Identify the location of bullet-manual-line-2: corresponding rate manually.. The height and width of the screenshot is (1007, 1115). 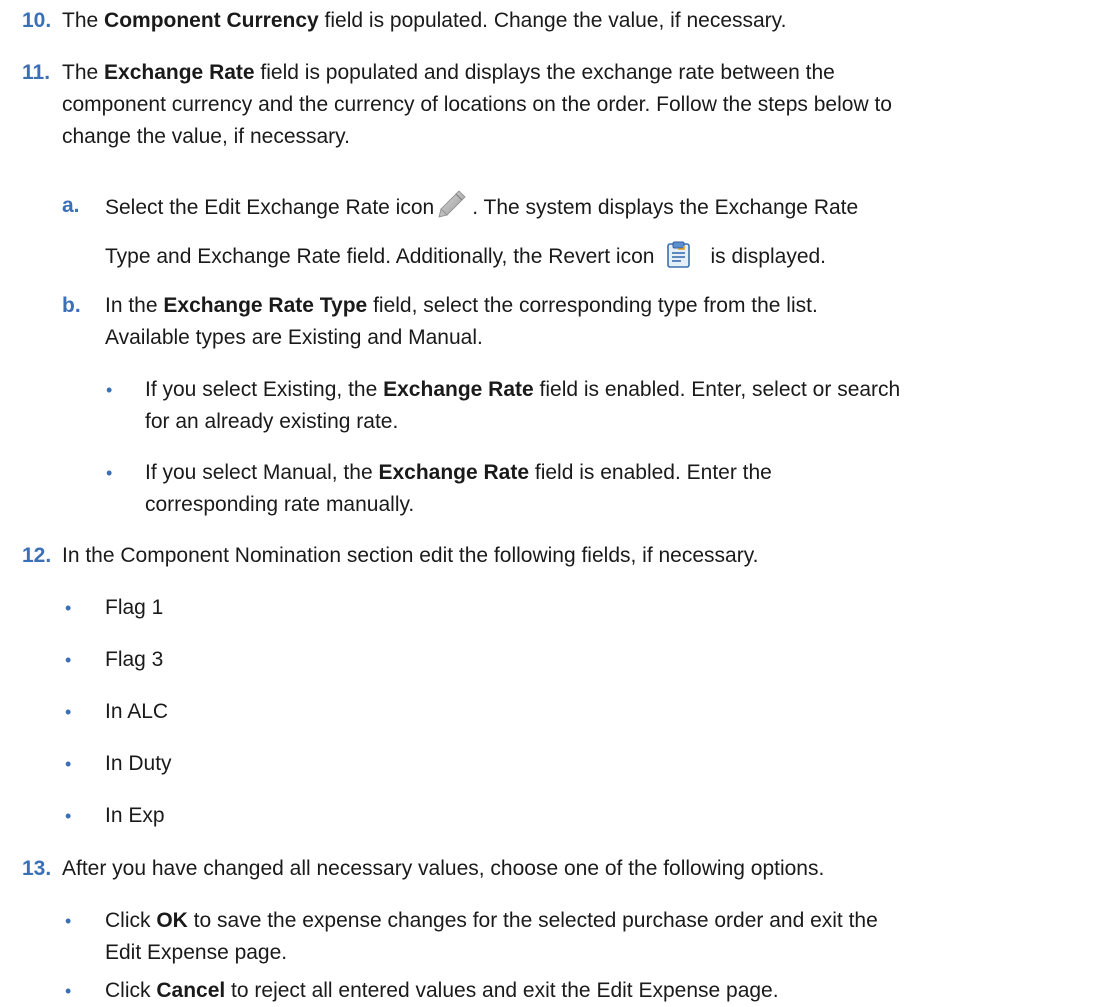
(280, 504).